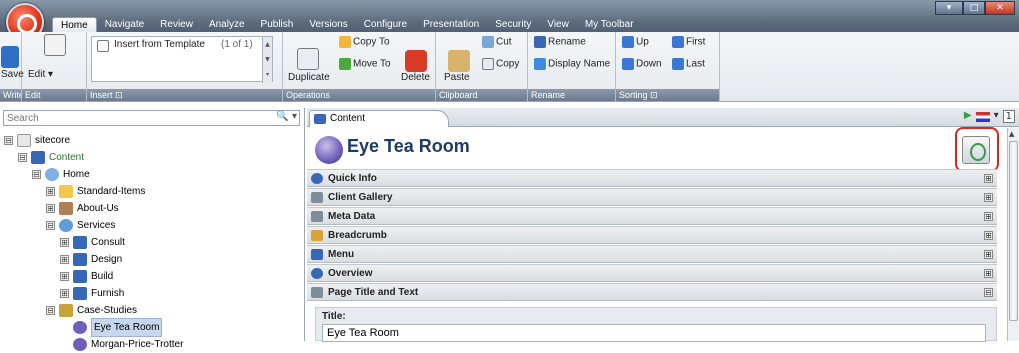  Describe the element at coordinates (54, 95) in the screenshot. I see `group-label: Edit` at that location.